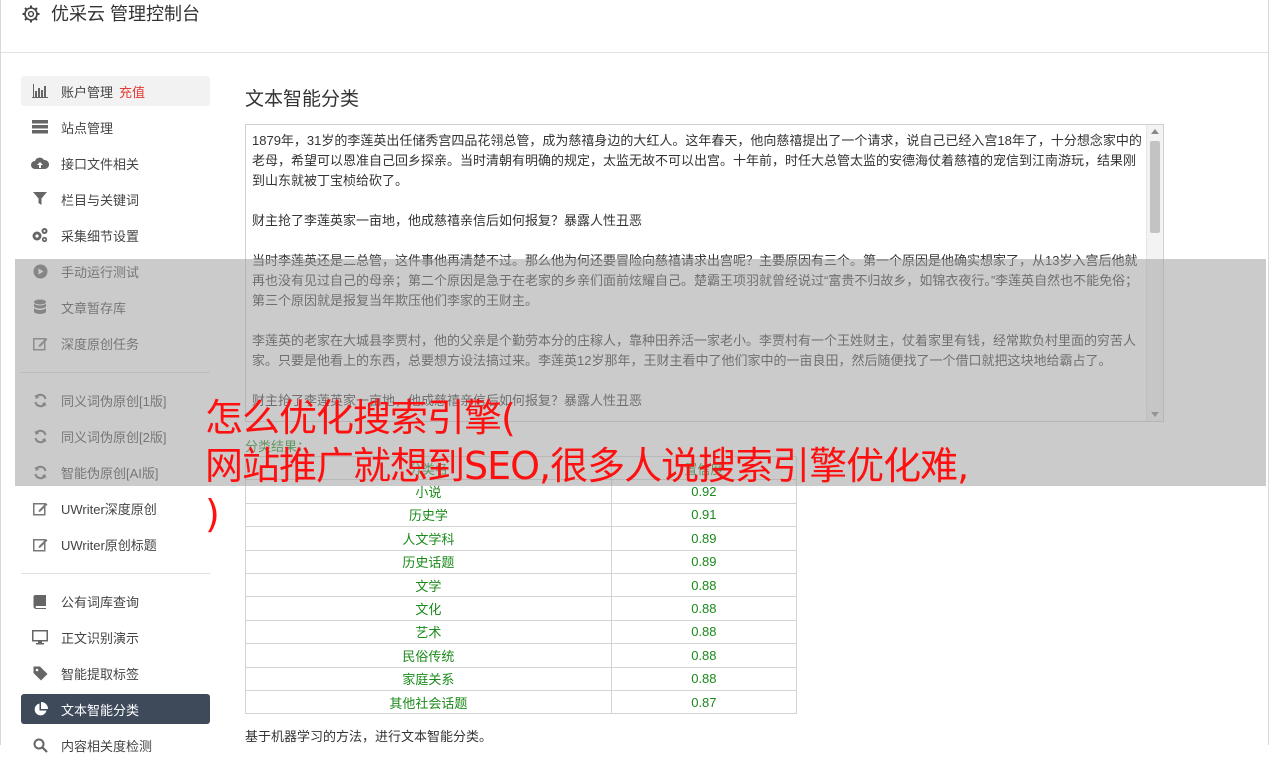 The height and width of the screenshot is (760, 1280). I want to click on category-cell: 其他社会话题, so click(428, 702).